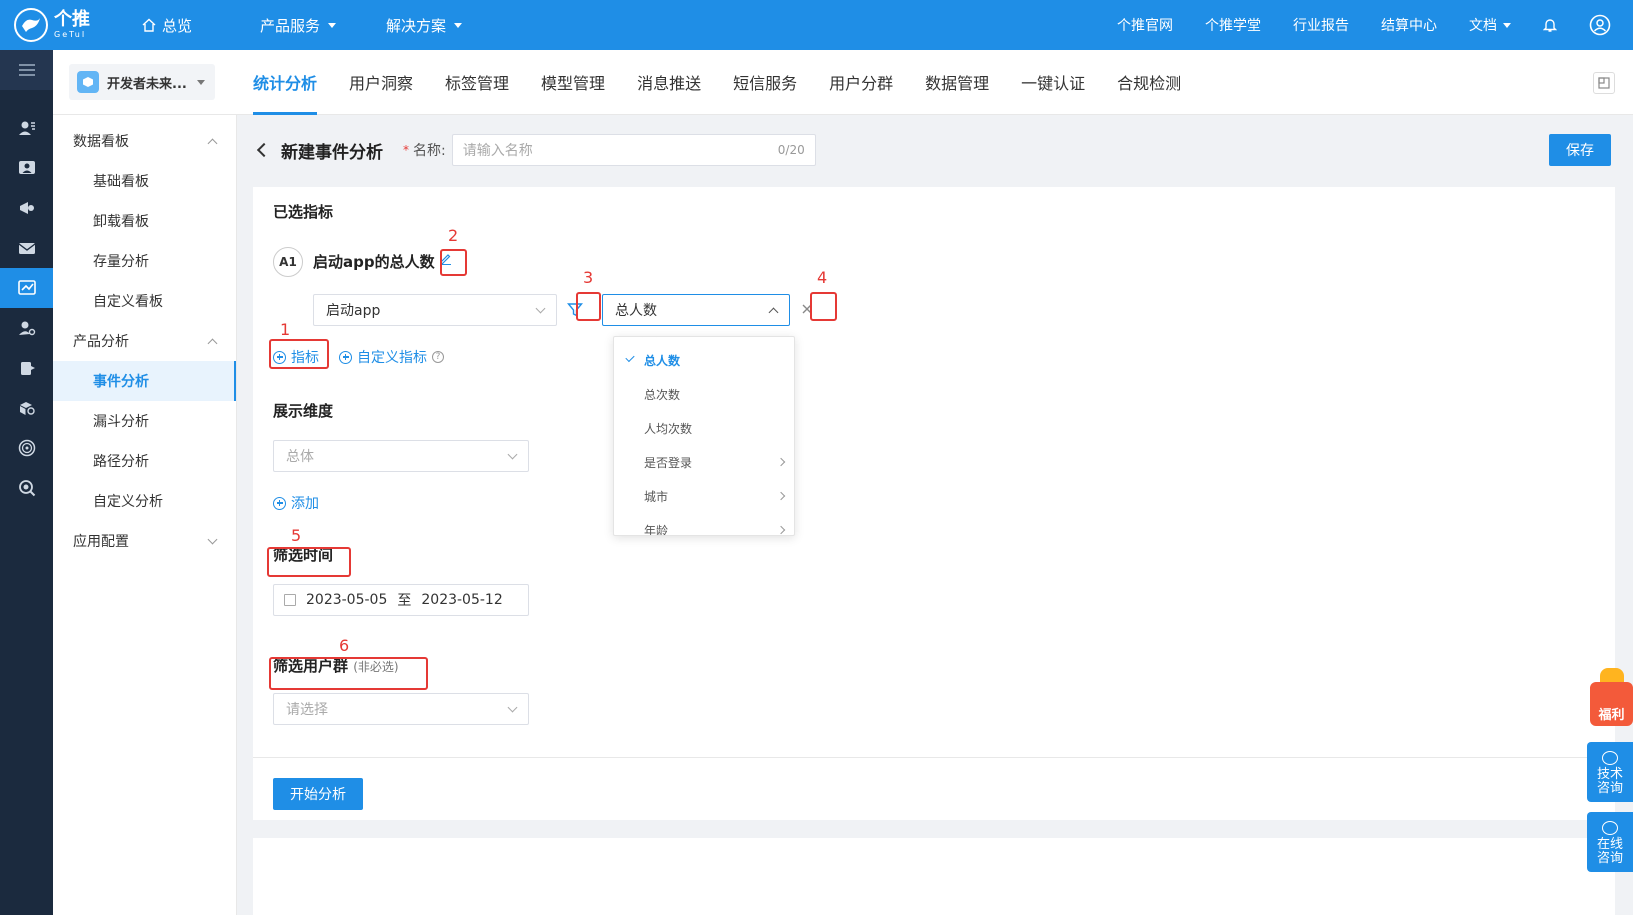  What do you see at coordinates (26, 208) in the screenshot?
I see `megaphone-icon` at bounding box center [26, 208].